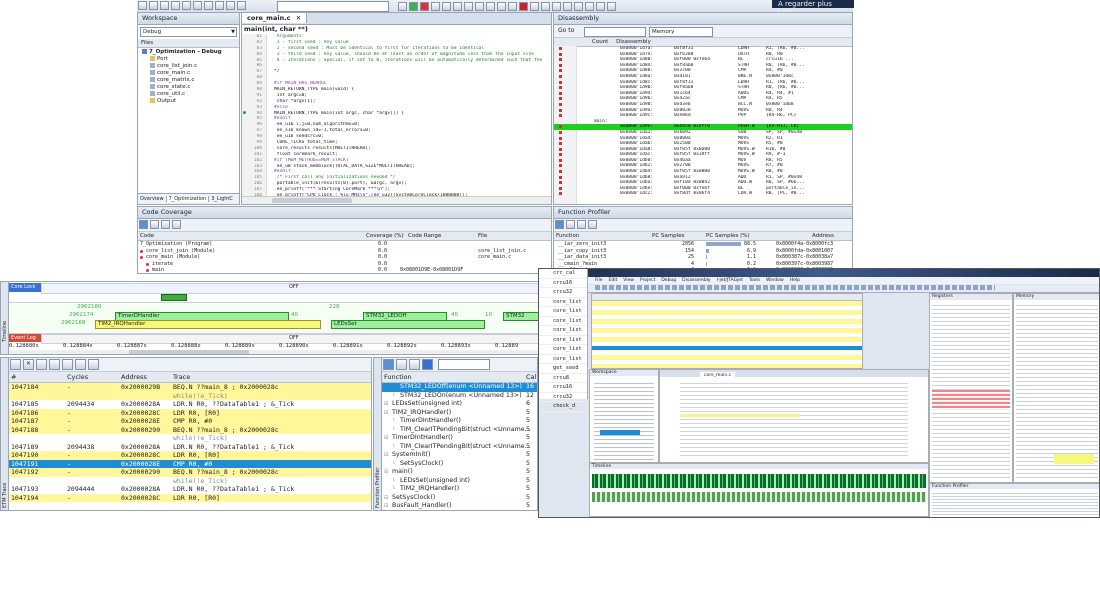 The width and height of the screenshot is (1100, 590). I want to click on cut-icon, so click(197, 5).